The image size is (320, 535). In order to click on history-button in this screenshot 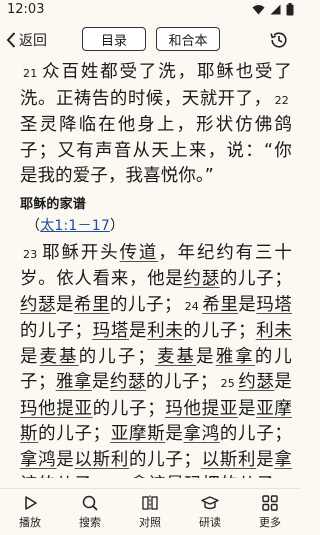, I will do `click(279, 42)`.